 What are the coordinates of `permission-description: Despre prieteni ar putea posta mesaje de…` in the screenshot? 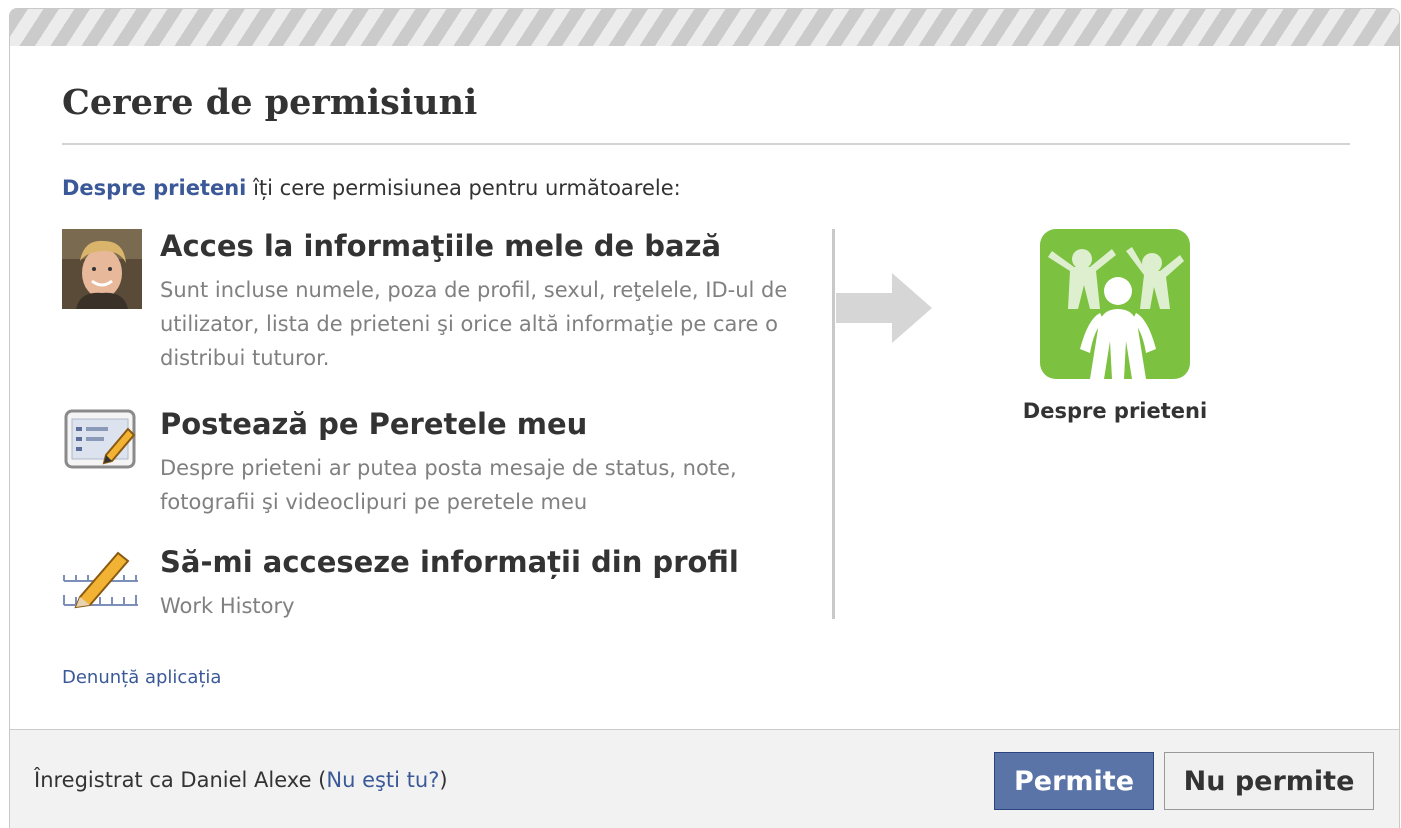 It's located at (448, 485).